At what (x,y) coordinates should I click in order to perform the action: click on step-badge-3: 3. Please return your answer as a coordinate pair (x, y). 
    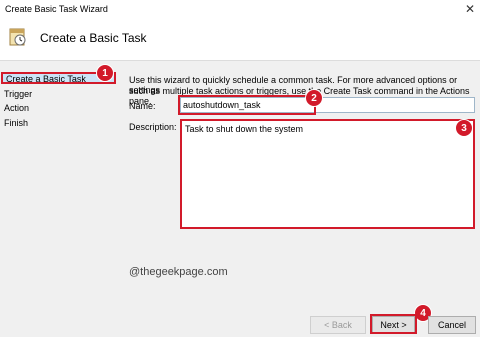
    Looking at the image, I should click on (464, 128).